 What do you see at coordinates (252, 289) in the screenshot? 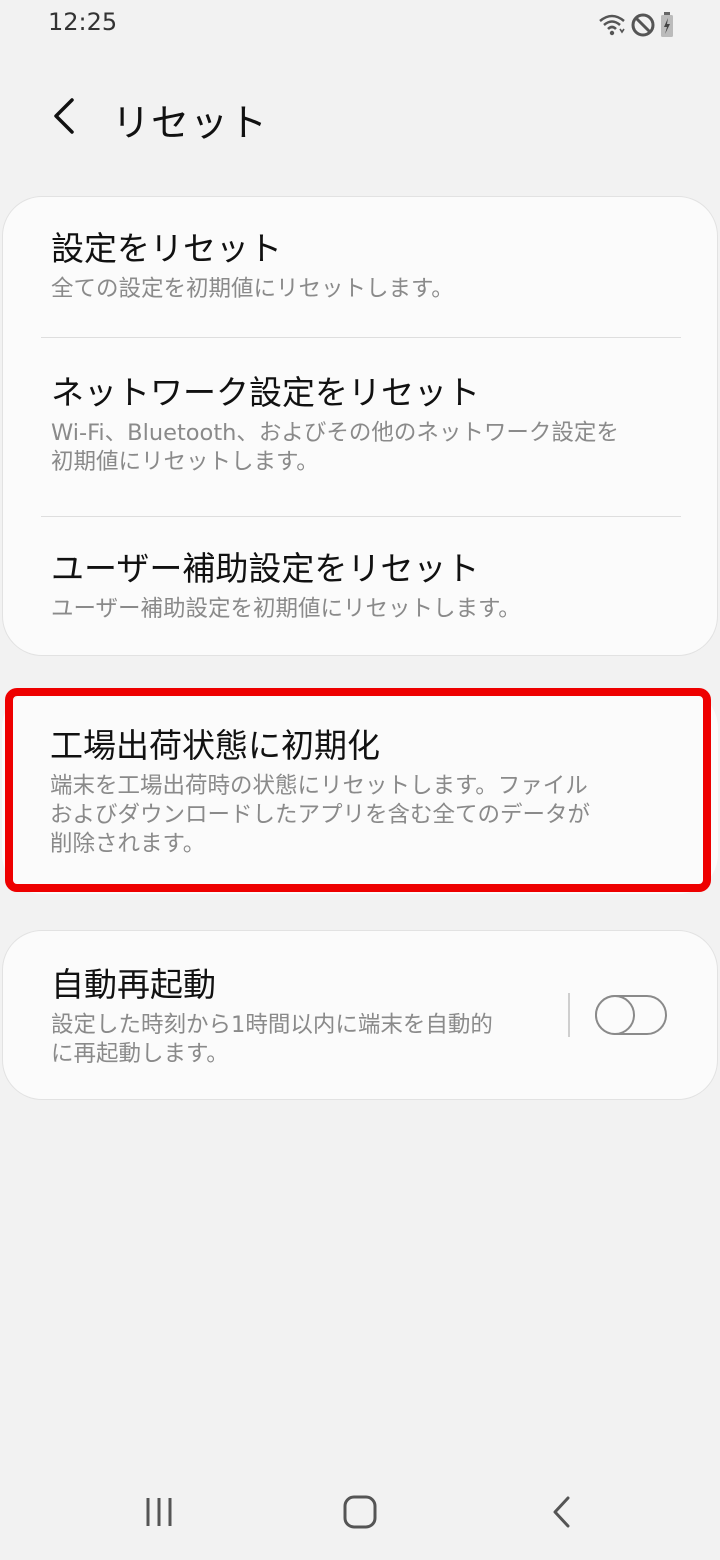
I see `item-subtitle: 全ての設定を初期値にリセットします。` at bounding box center [252, 289].